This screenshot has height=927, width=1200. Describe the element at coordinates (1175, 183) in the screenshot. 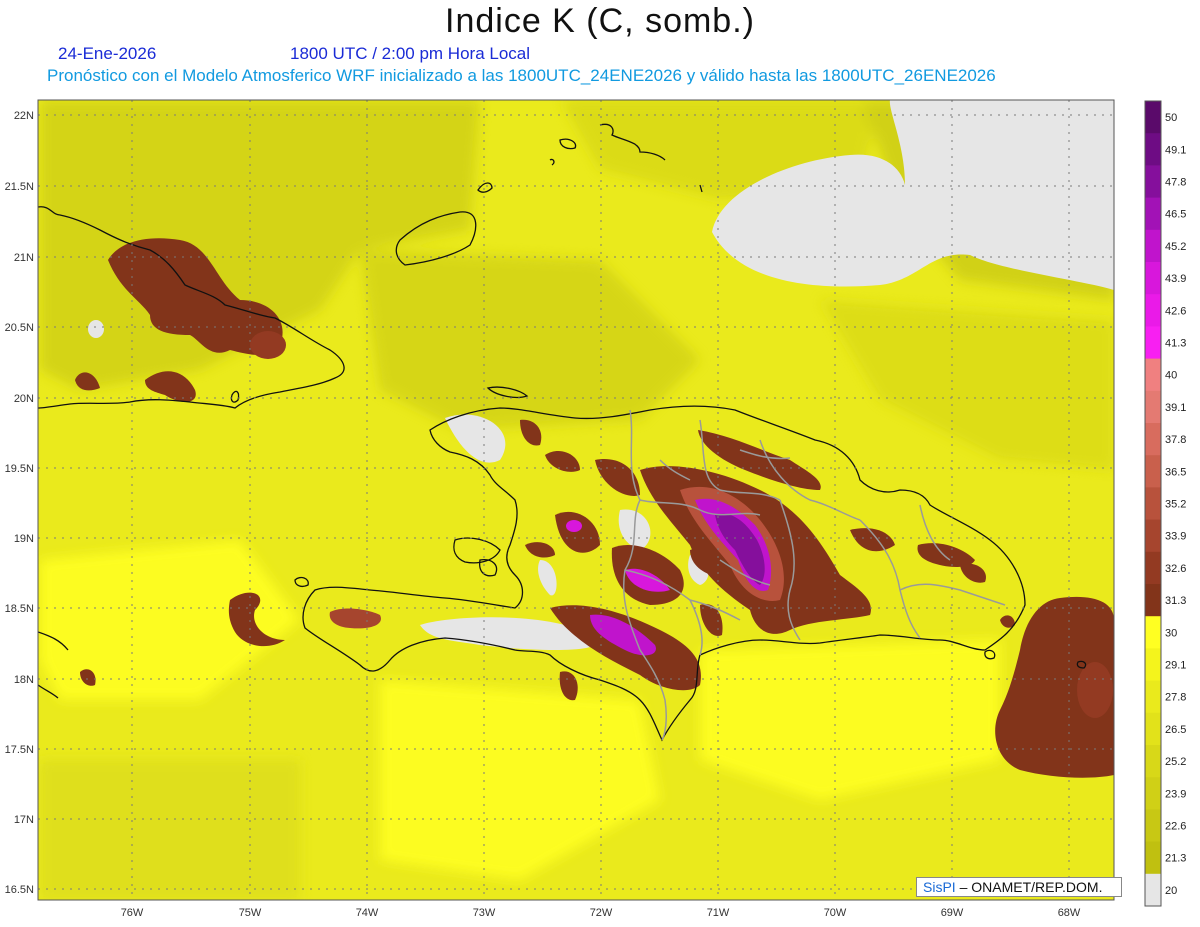

I see `colorbar-label: 47.8` at that location.